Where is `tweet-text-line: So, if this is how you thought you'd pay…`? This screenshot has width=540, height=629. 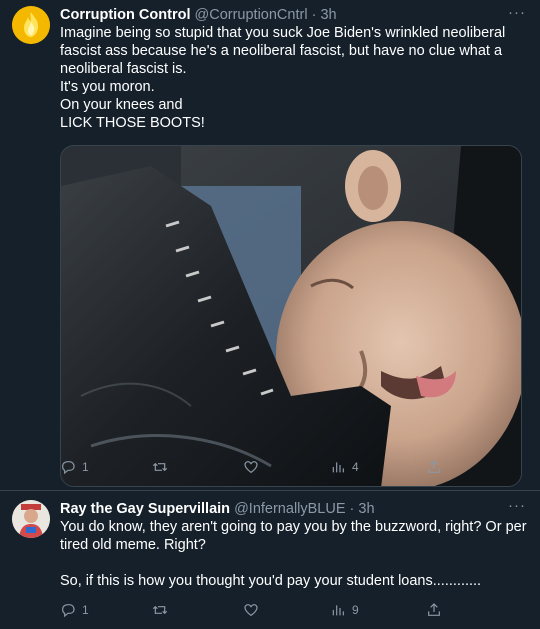
tweet-text-line: So, if this is how you thought you'd pay… is located at coordinates (271, 581).